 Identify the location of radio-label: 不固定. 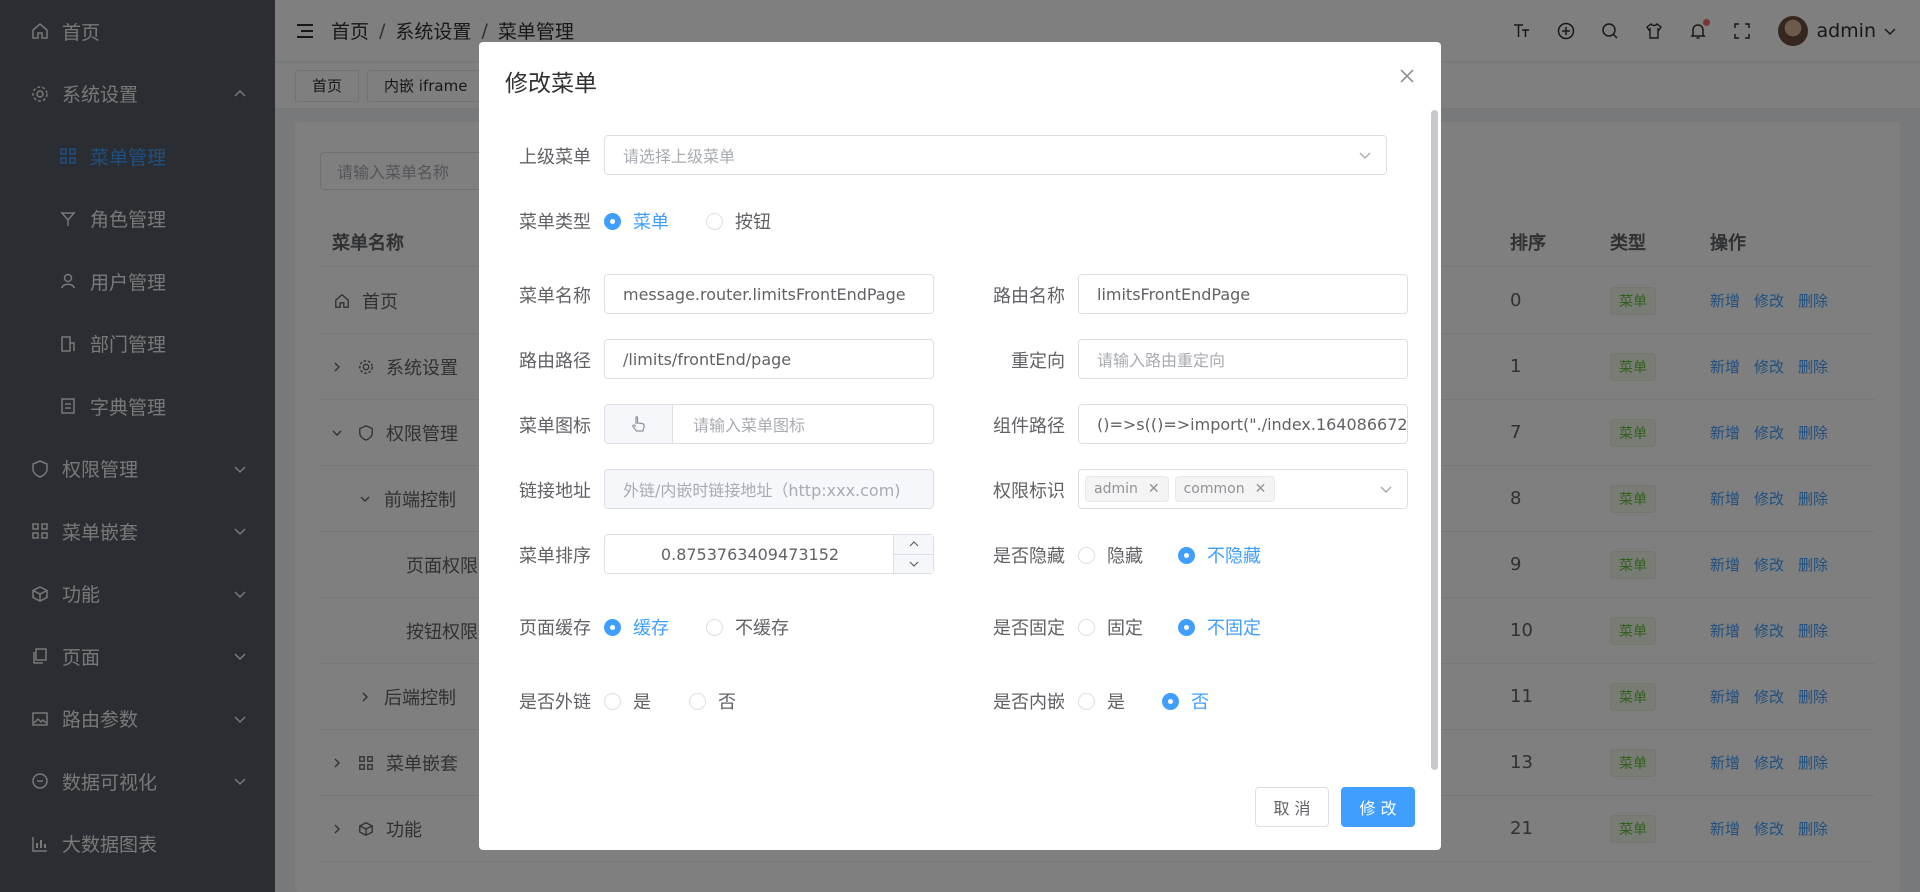
(1234, 628).